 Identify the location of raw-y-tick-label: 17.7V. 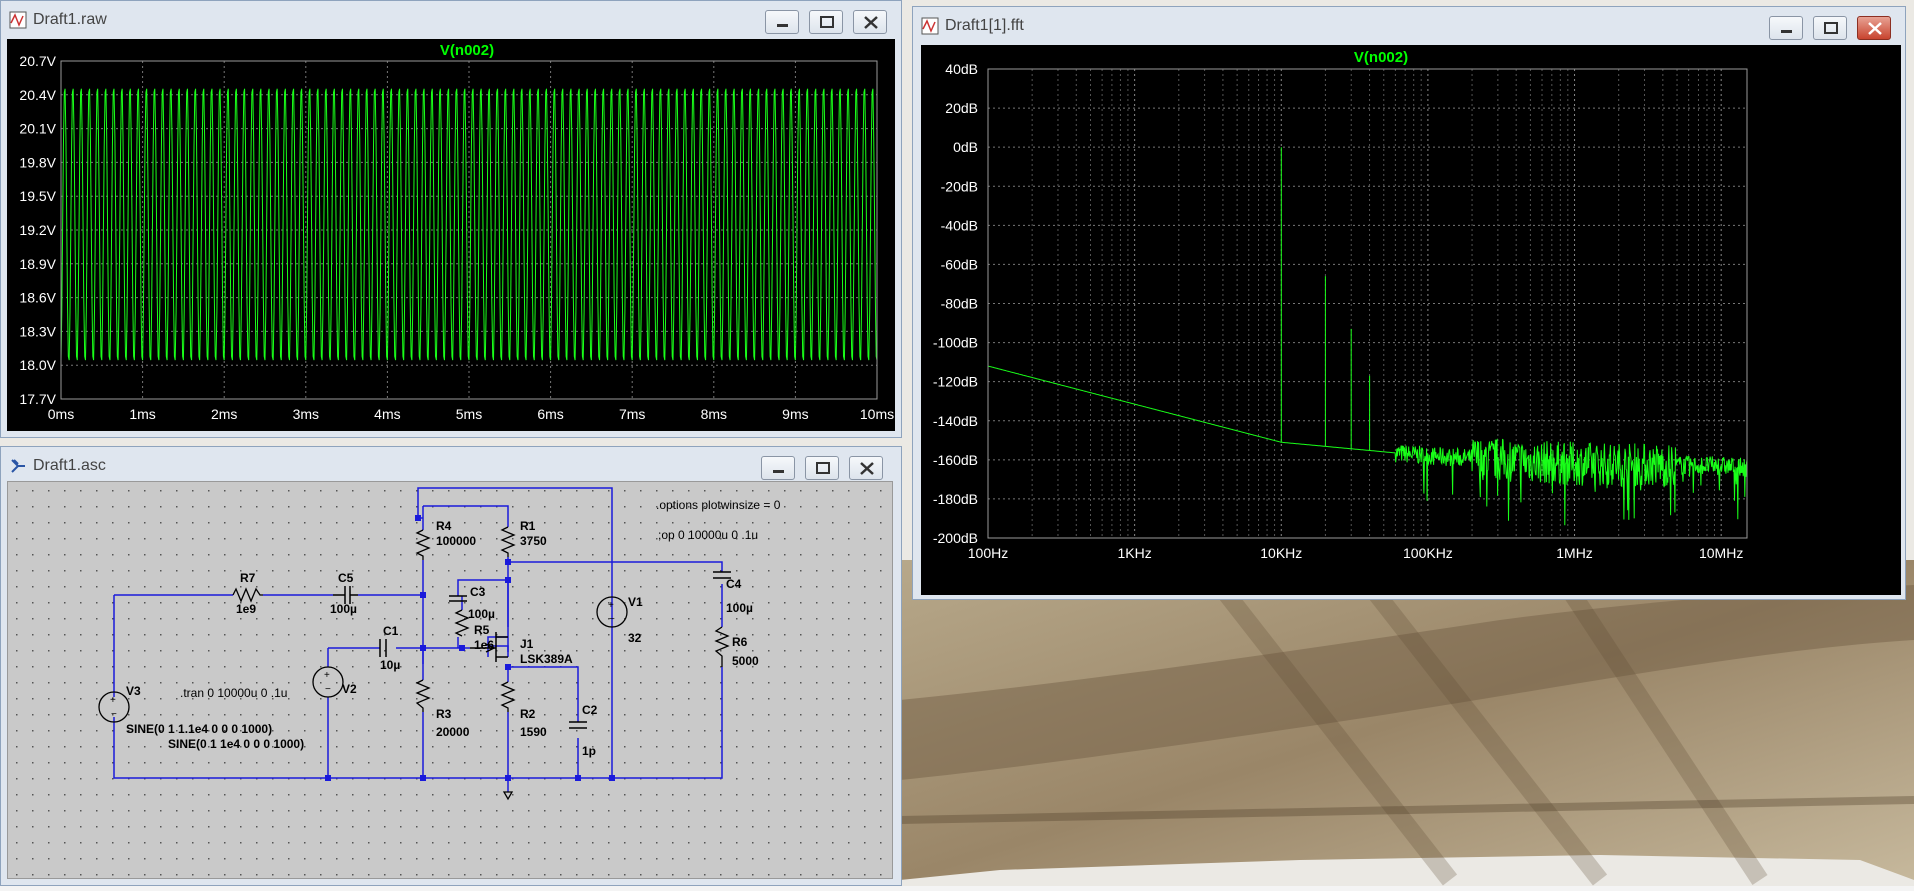
(37, 399).